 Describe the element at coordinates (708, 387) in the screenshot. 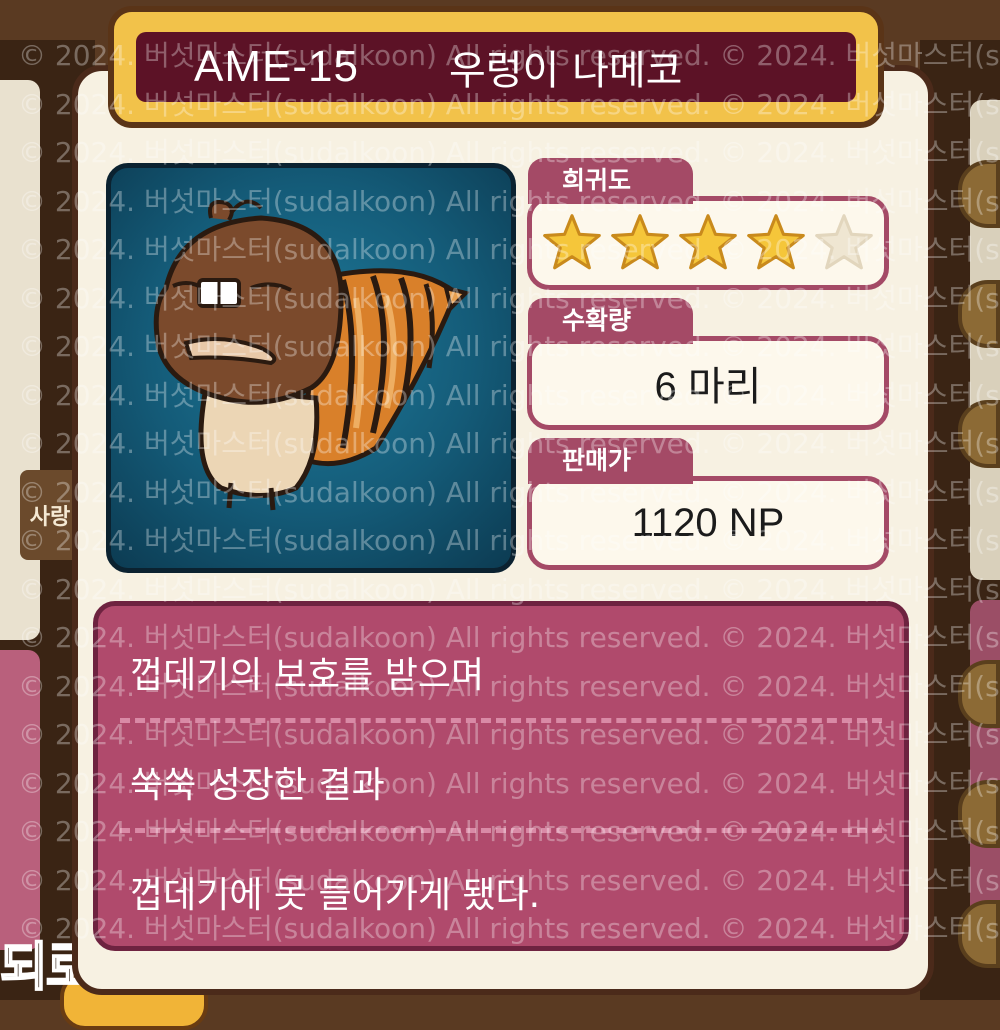

I see `harvest-value: 6 마리` at that location.